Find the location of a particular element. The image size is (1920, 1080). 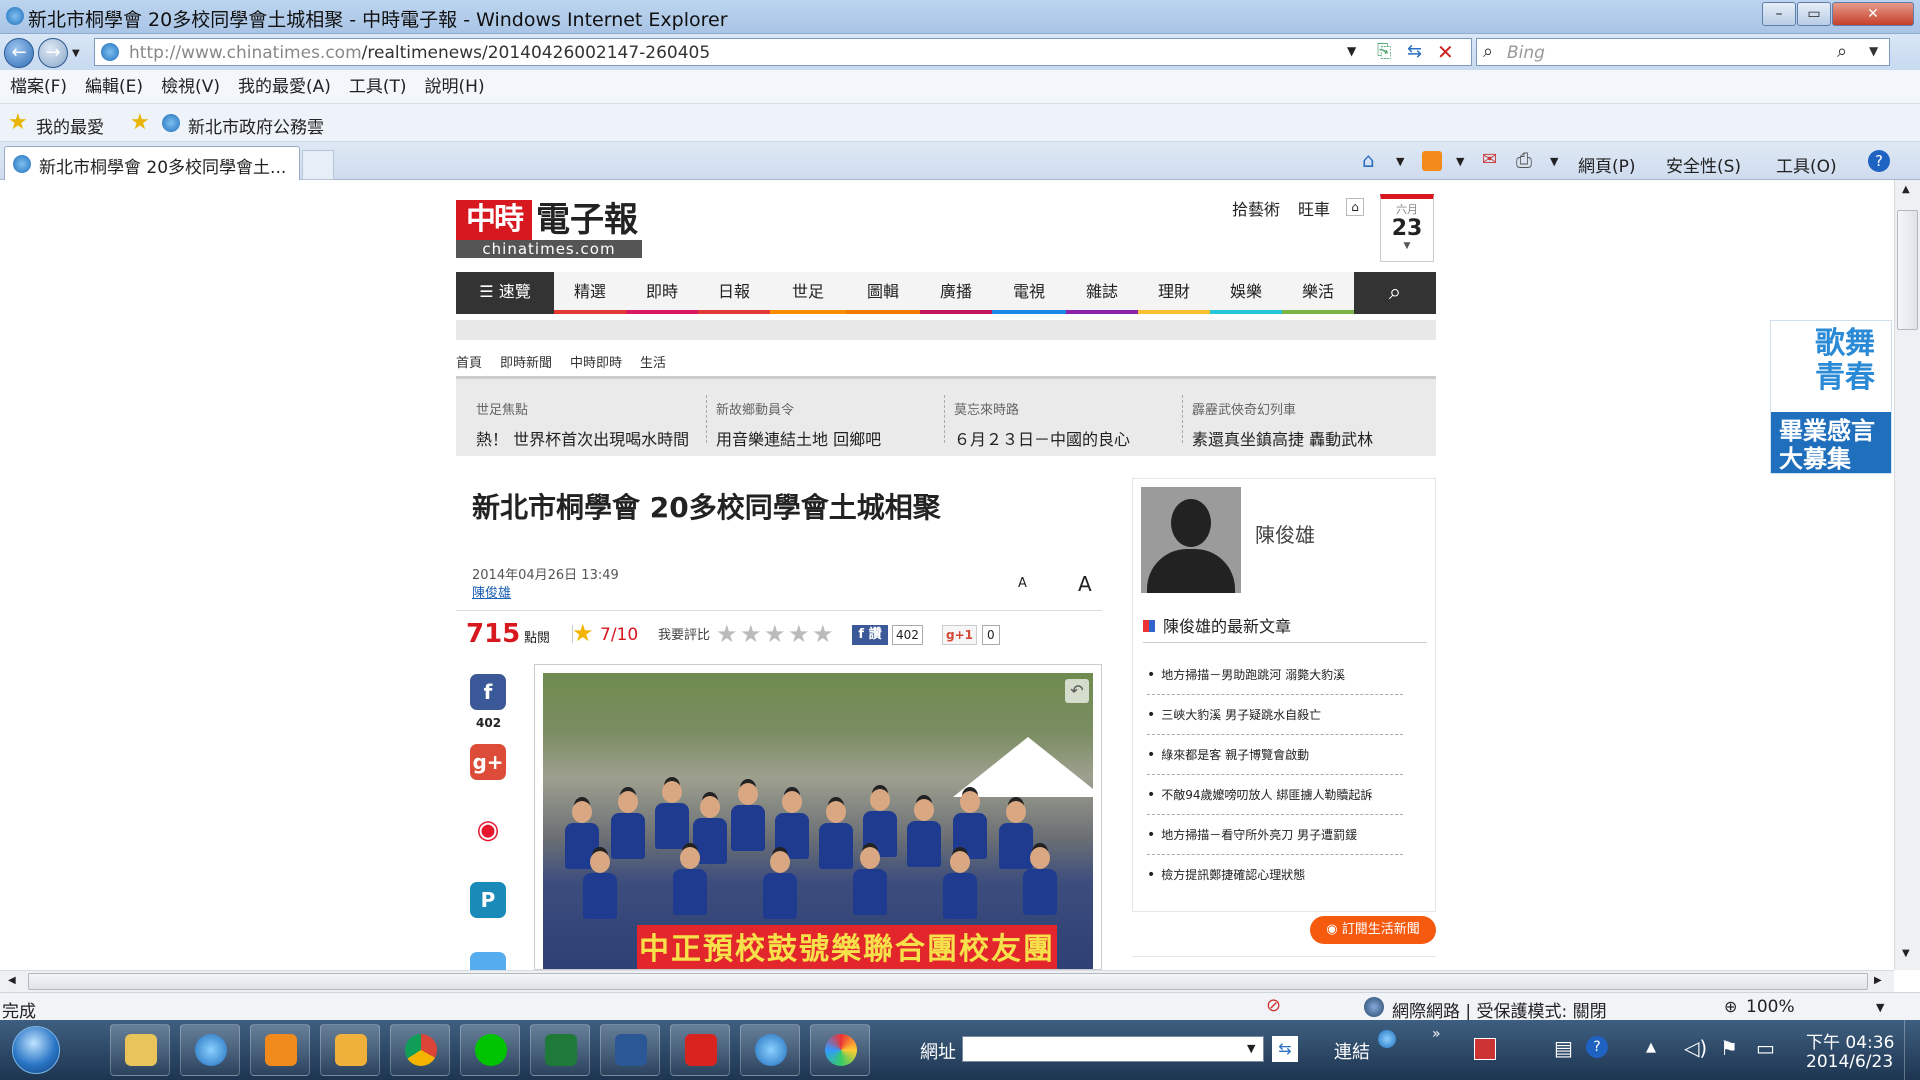

nav-item-featured: 精選 is located at coordinates (590, 293).